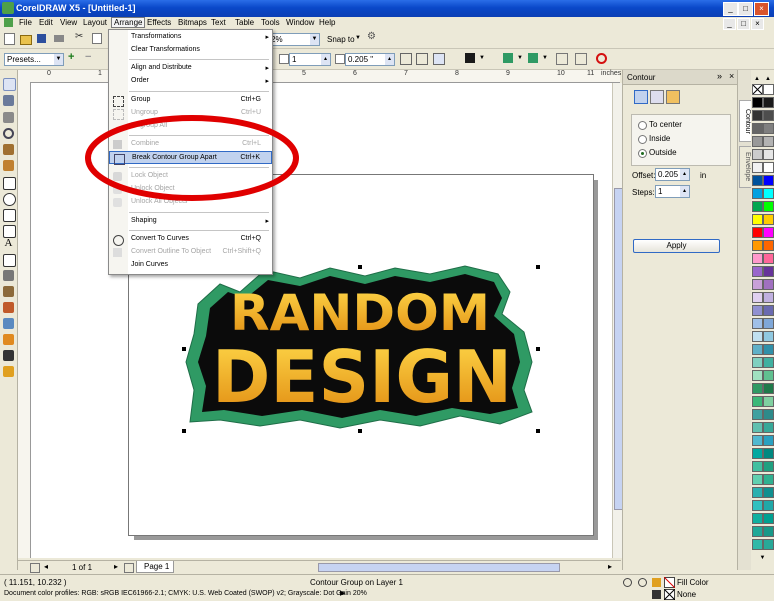  I want to click on menu-bitmaps: Bitmaps, so click(192, 22).